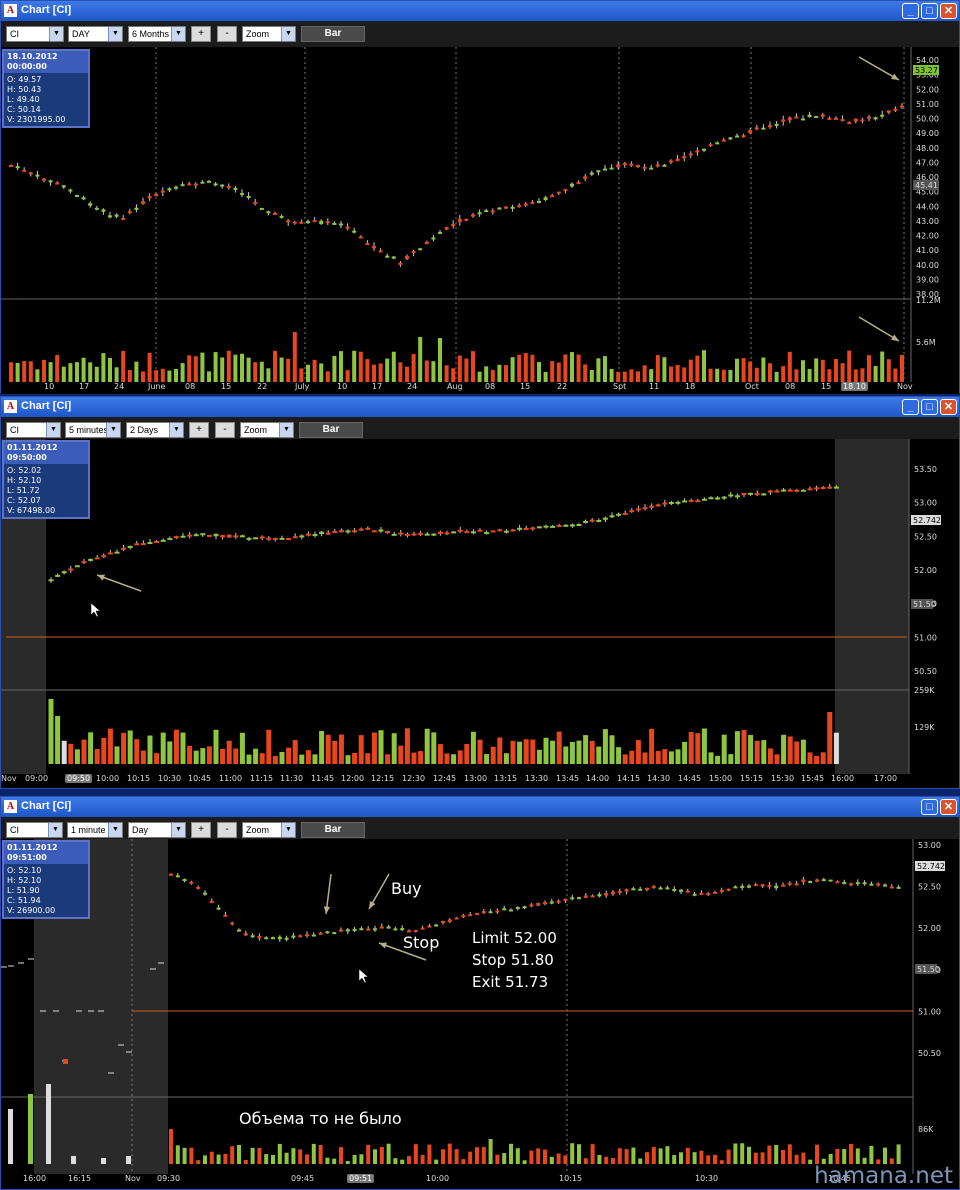 This screenshot has width=960, height=1190. Describe the element at coordinates (872, 606) in the screenshot. I see `session-shade` at that location.